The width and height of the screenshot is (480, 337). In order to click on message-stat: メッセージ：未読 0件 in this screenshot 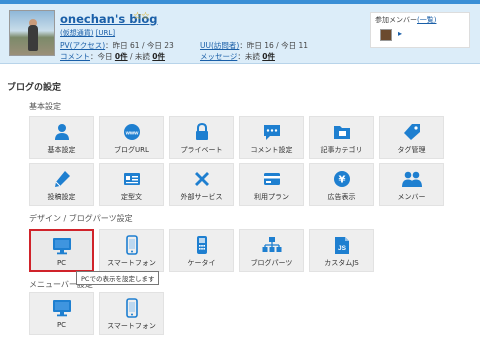, I will do `click(237, 56)`.